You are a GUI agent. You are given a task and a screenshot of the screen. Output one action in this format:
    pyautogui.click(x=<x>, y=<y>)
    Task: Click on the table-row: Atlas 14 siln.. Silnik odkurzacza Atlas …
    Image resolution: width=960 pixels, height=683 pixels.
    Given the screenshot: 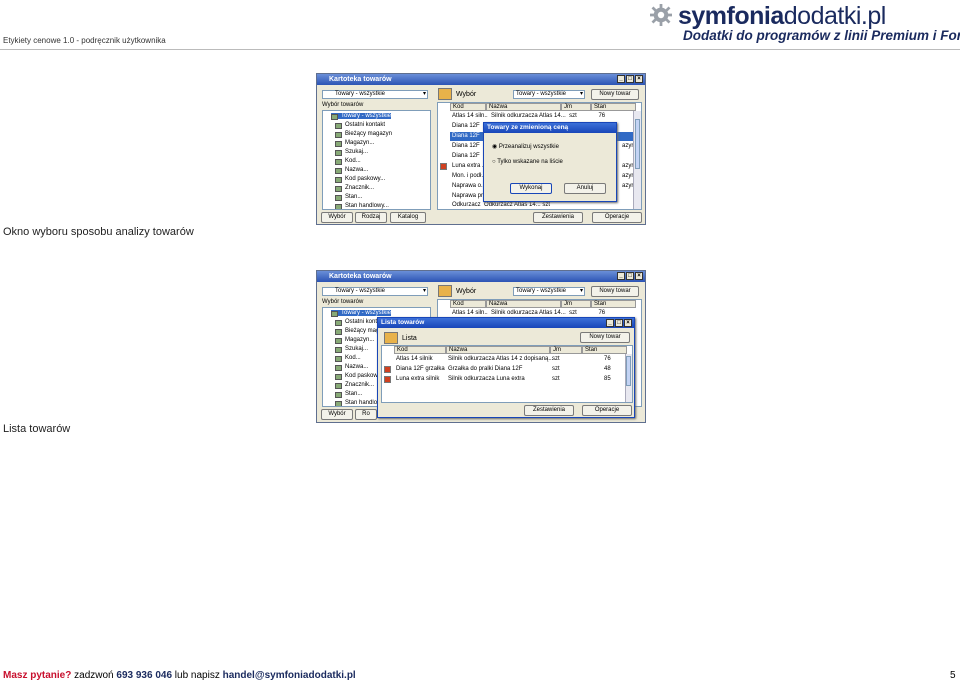 What is the action you would take?
    pyautogui.click(x=542, y=116)
    